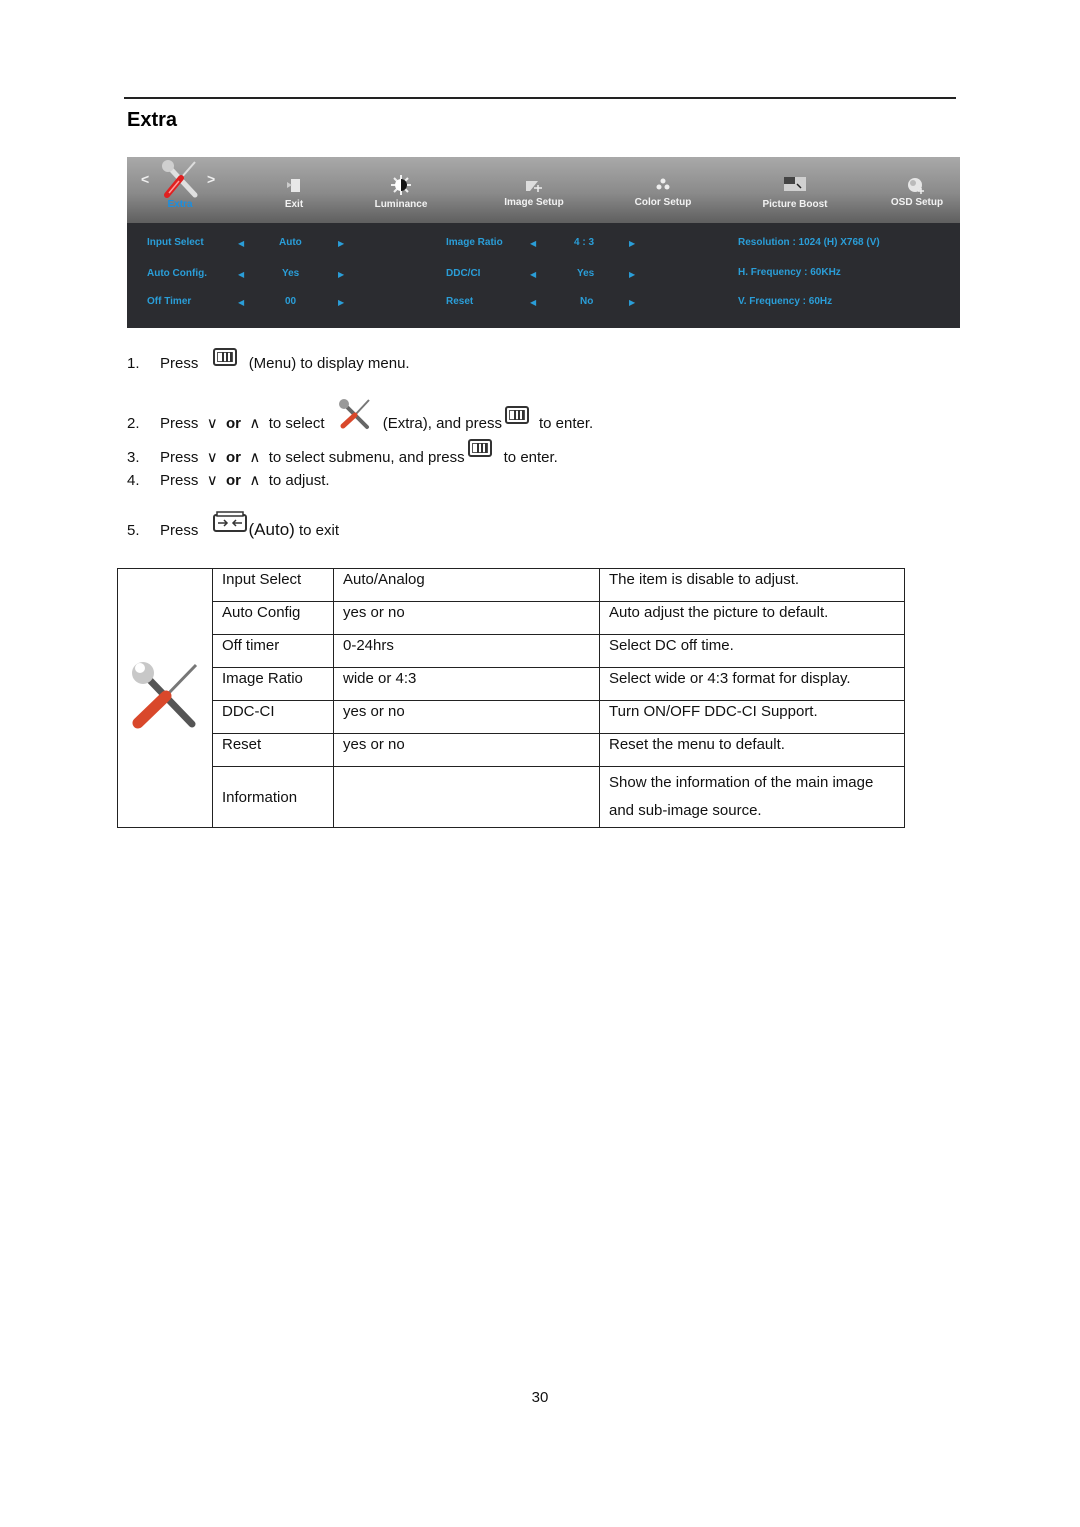  What do you see at coordinates (169, 301) in the screenshot?
I see `osd-label-off-timer: Off Timer` at bounding box center [169, 301].